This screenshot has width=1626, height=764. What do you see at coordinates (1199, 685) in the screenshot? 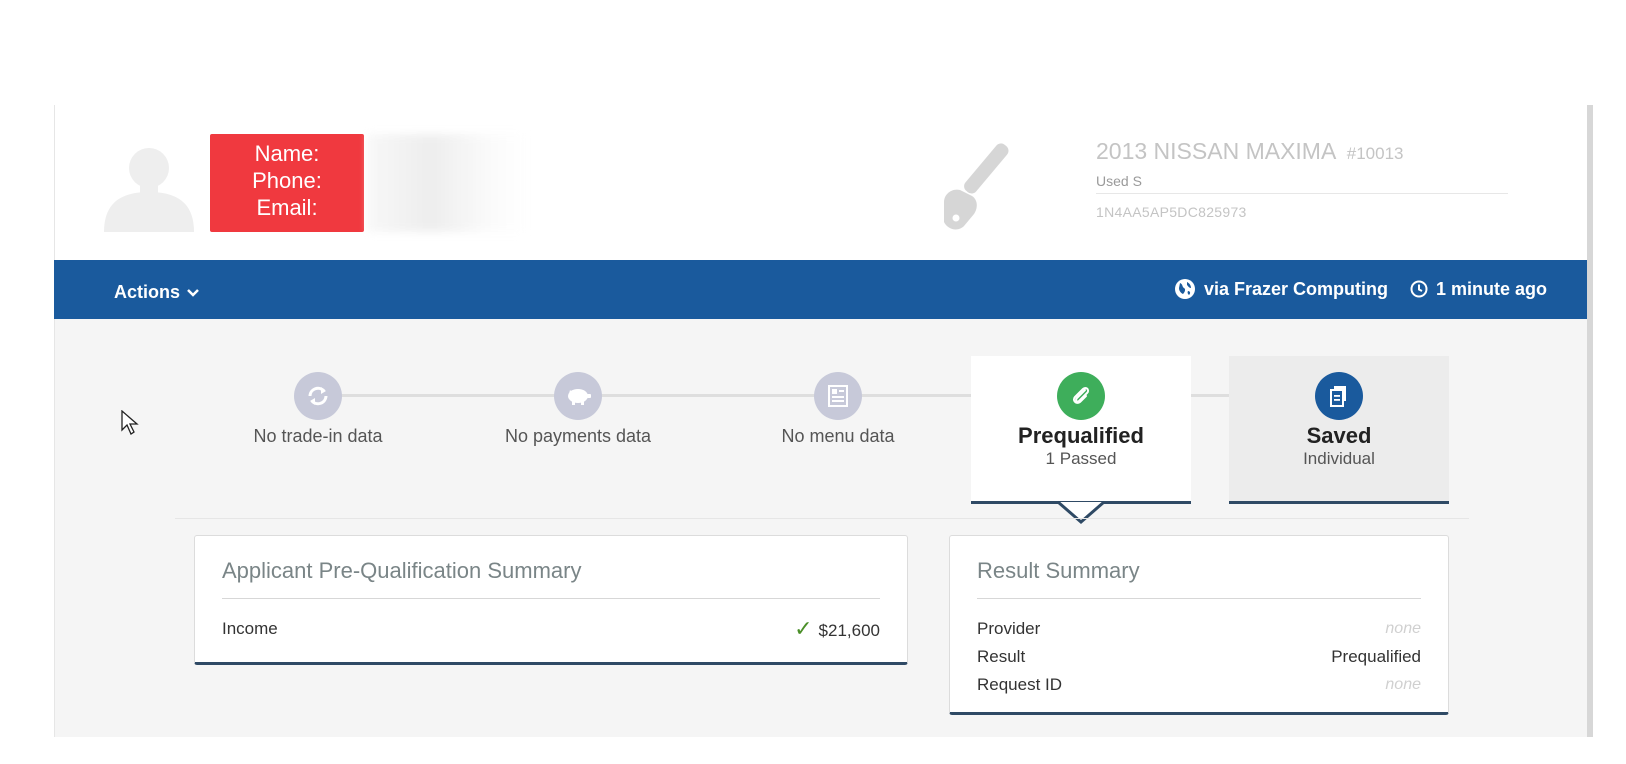
I see `summary-row: Request ID none` at bounding box center [1199, 685].